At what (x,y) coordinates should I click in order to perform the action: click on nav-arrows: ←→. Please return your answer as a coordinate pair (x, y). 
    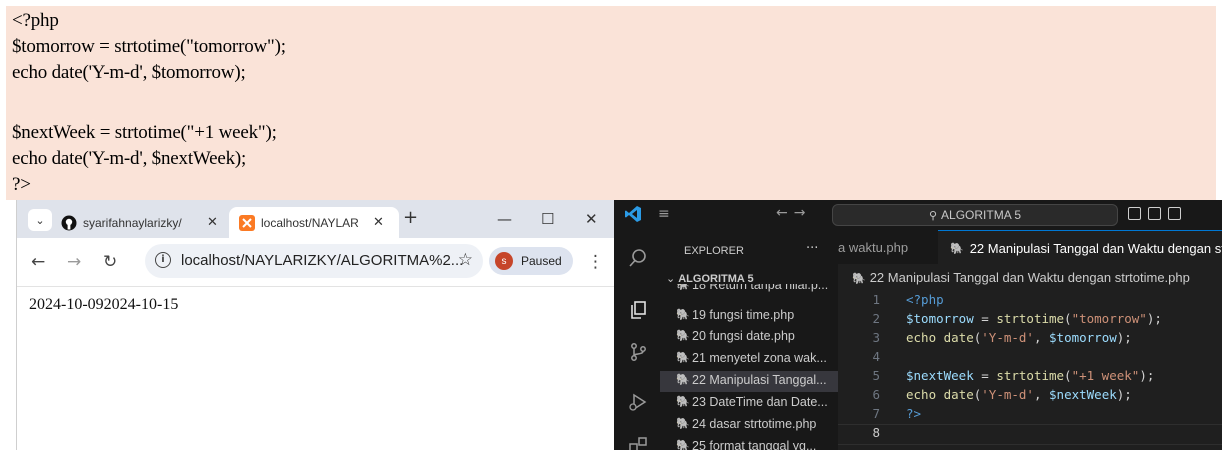
    Looking at the image, I should click on (793, 213).